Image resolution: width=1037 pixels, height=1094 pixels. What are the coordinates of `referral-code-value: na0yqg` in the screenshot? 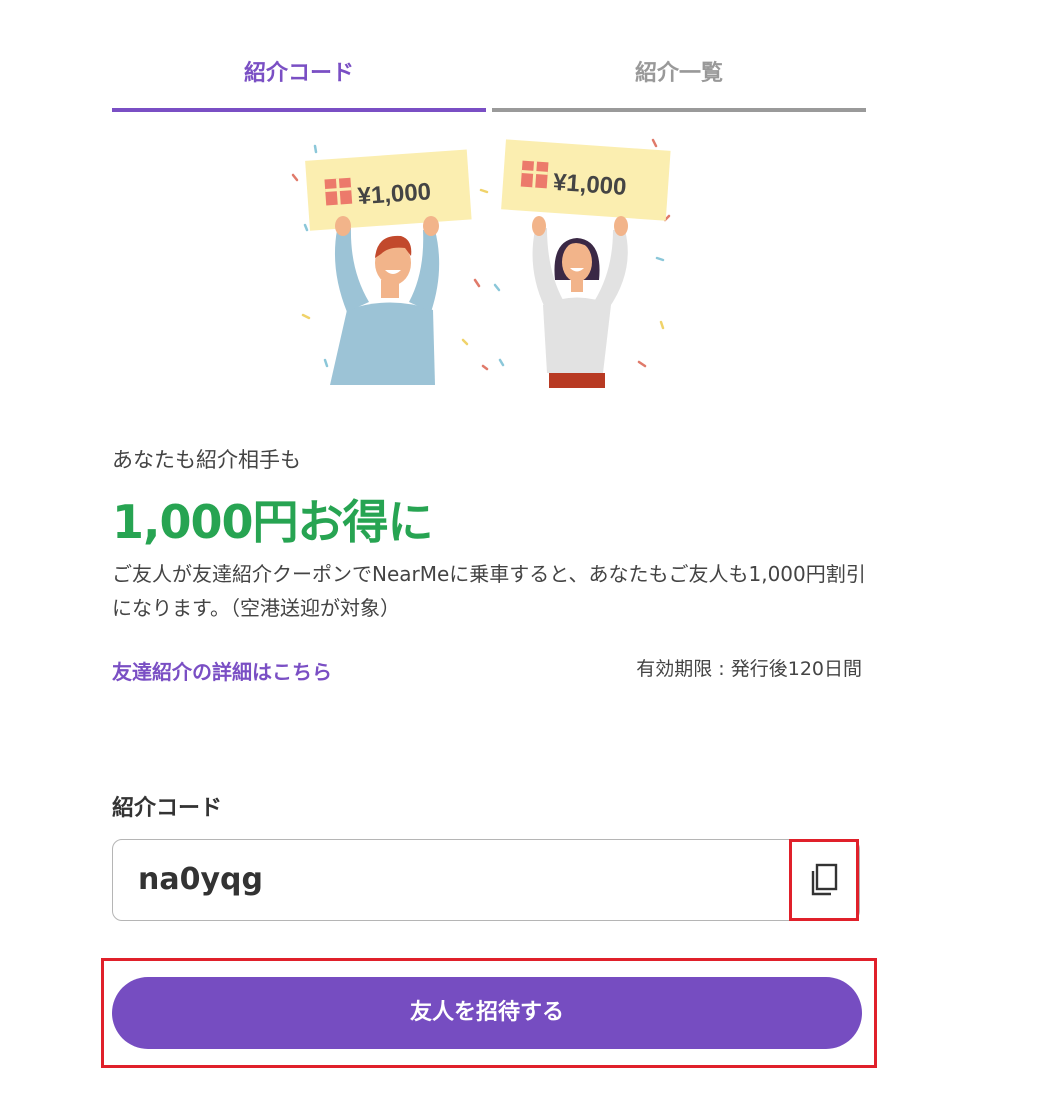 It's located at (200, 879).